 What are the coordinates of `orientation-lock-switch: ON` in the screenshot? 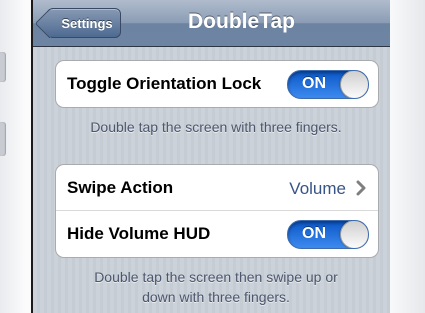 It's located at (328, 84).